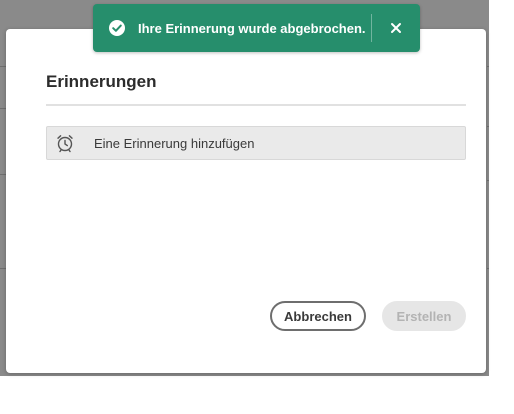 The height and width of the screenshot is (414, 514). I want to click on toast-message: Ihre Erinnerung wurde abgebrochen., so click(252, 28).